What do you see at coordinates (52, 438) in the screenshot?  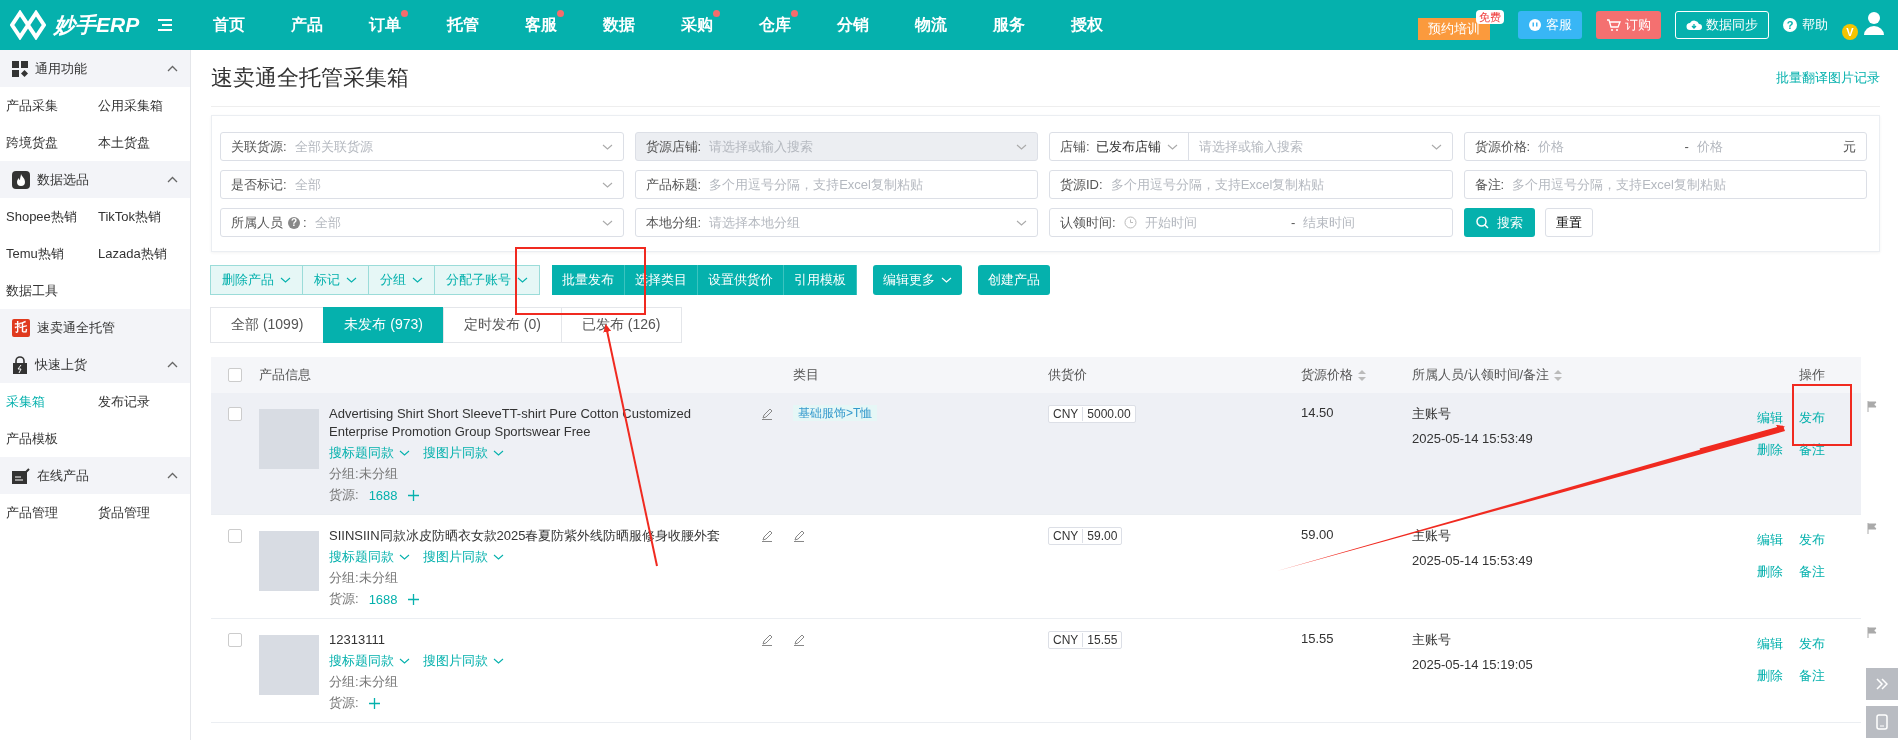 I see `sidebar-item: 产品模板` at bounding box center [52, 438].